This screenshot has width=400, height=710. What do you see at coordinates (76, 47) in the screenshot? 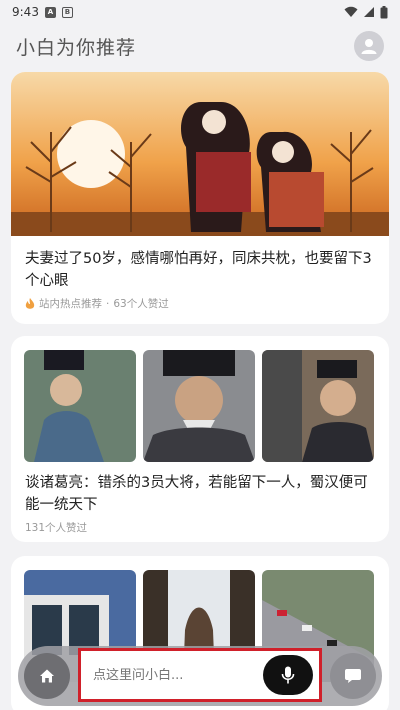
I see `page-title: 小白为你推荐` at bounding box center [76, 47].